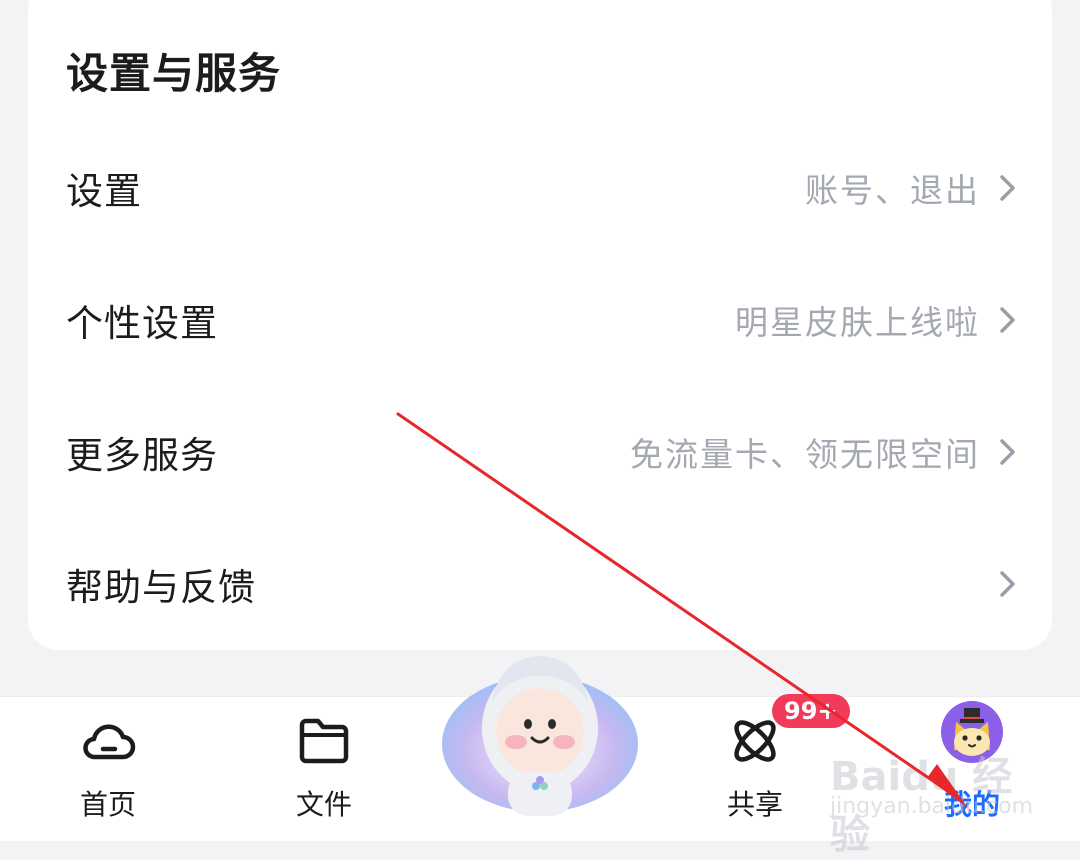 This screenshot has height=860, width=1080. What do you see at coordinates (971, 804) in the screenshot?
I see `tab-mine-label: 我的` at bounding box center [971, 804].